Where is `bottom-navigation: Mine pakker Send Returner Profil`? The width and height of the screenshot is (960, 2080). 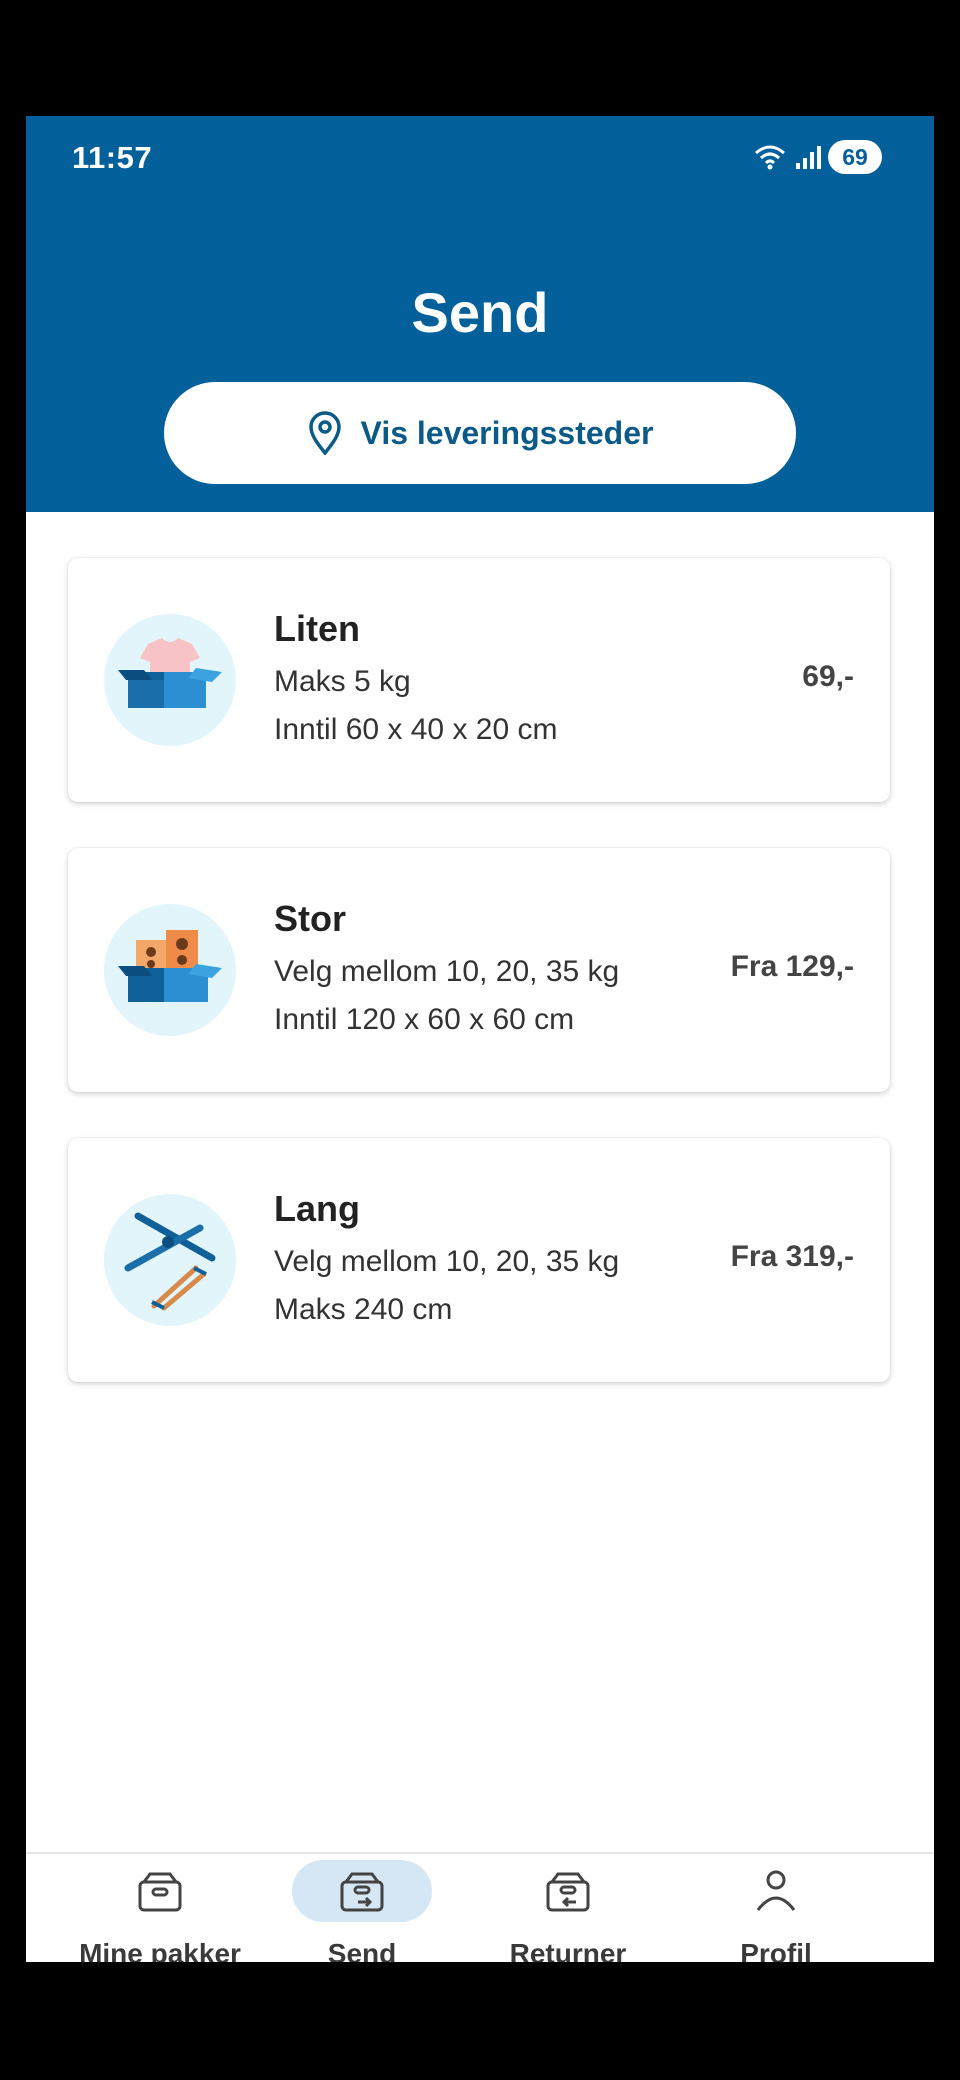 bottom-navigation: Mine pakker Send Returner Profil is located at coordinates (480, 1907).